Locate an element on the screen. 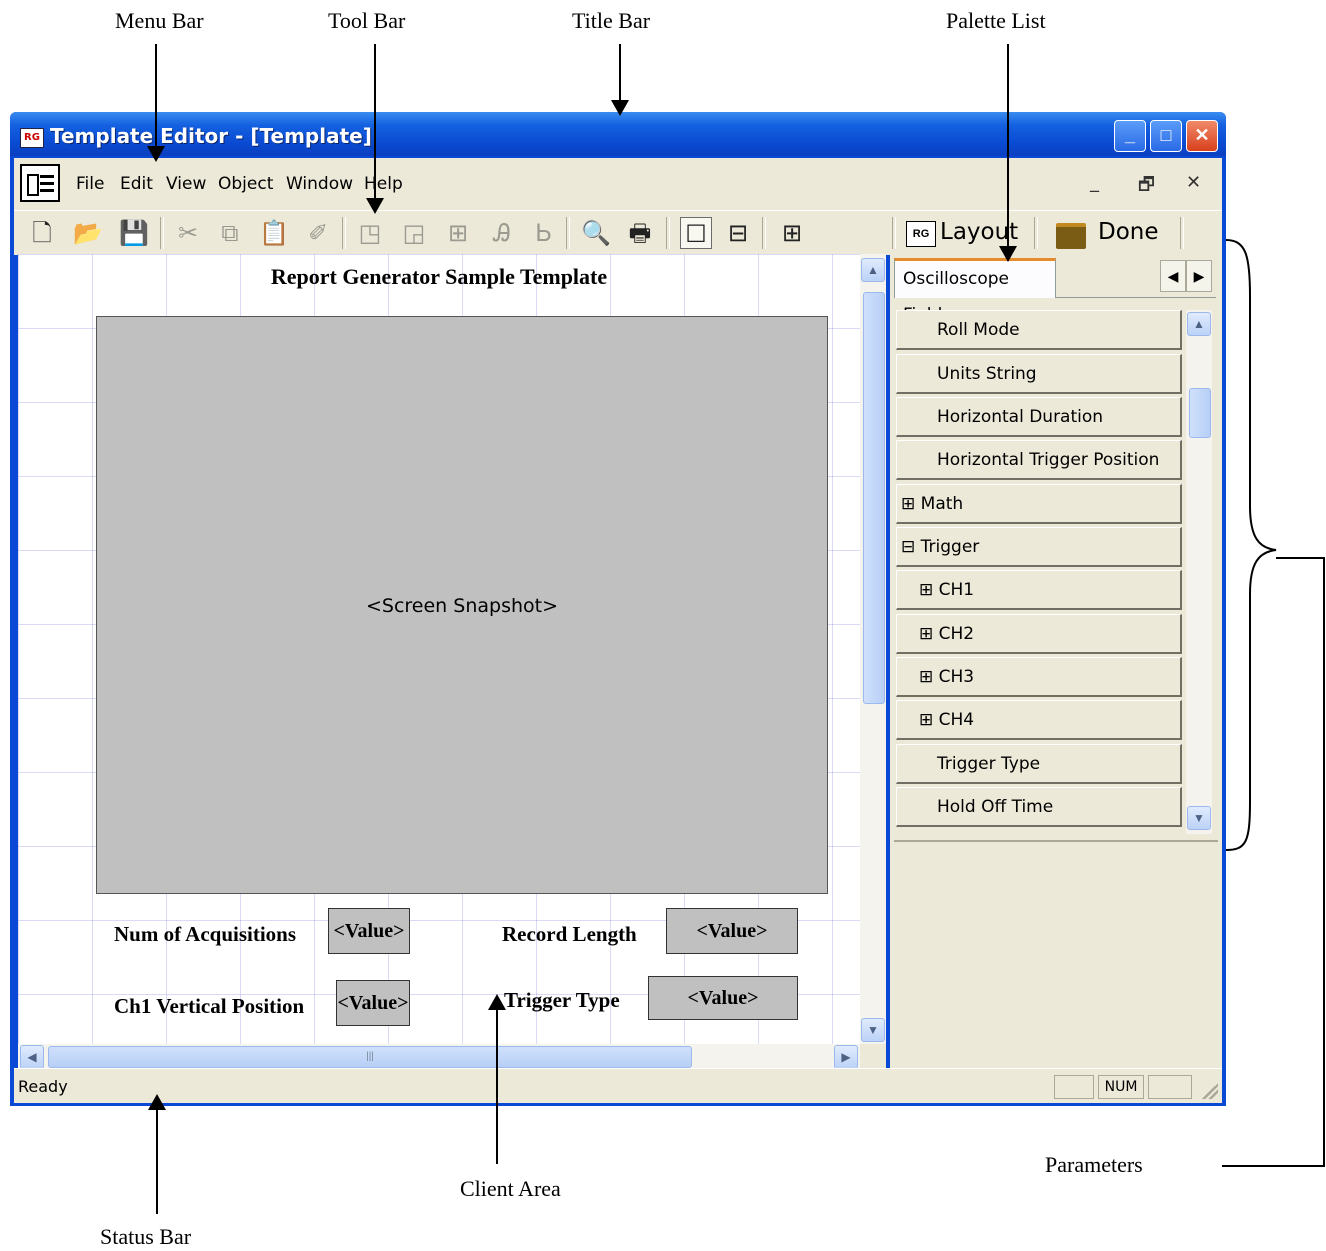  mdi-restore-button: 🗗 is located at coordinates (1146, 187).